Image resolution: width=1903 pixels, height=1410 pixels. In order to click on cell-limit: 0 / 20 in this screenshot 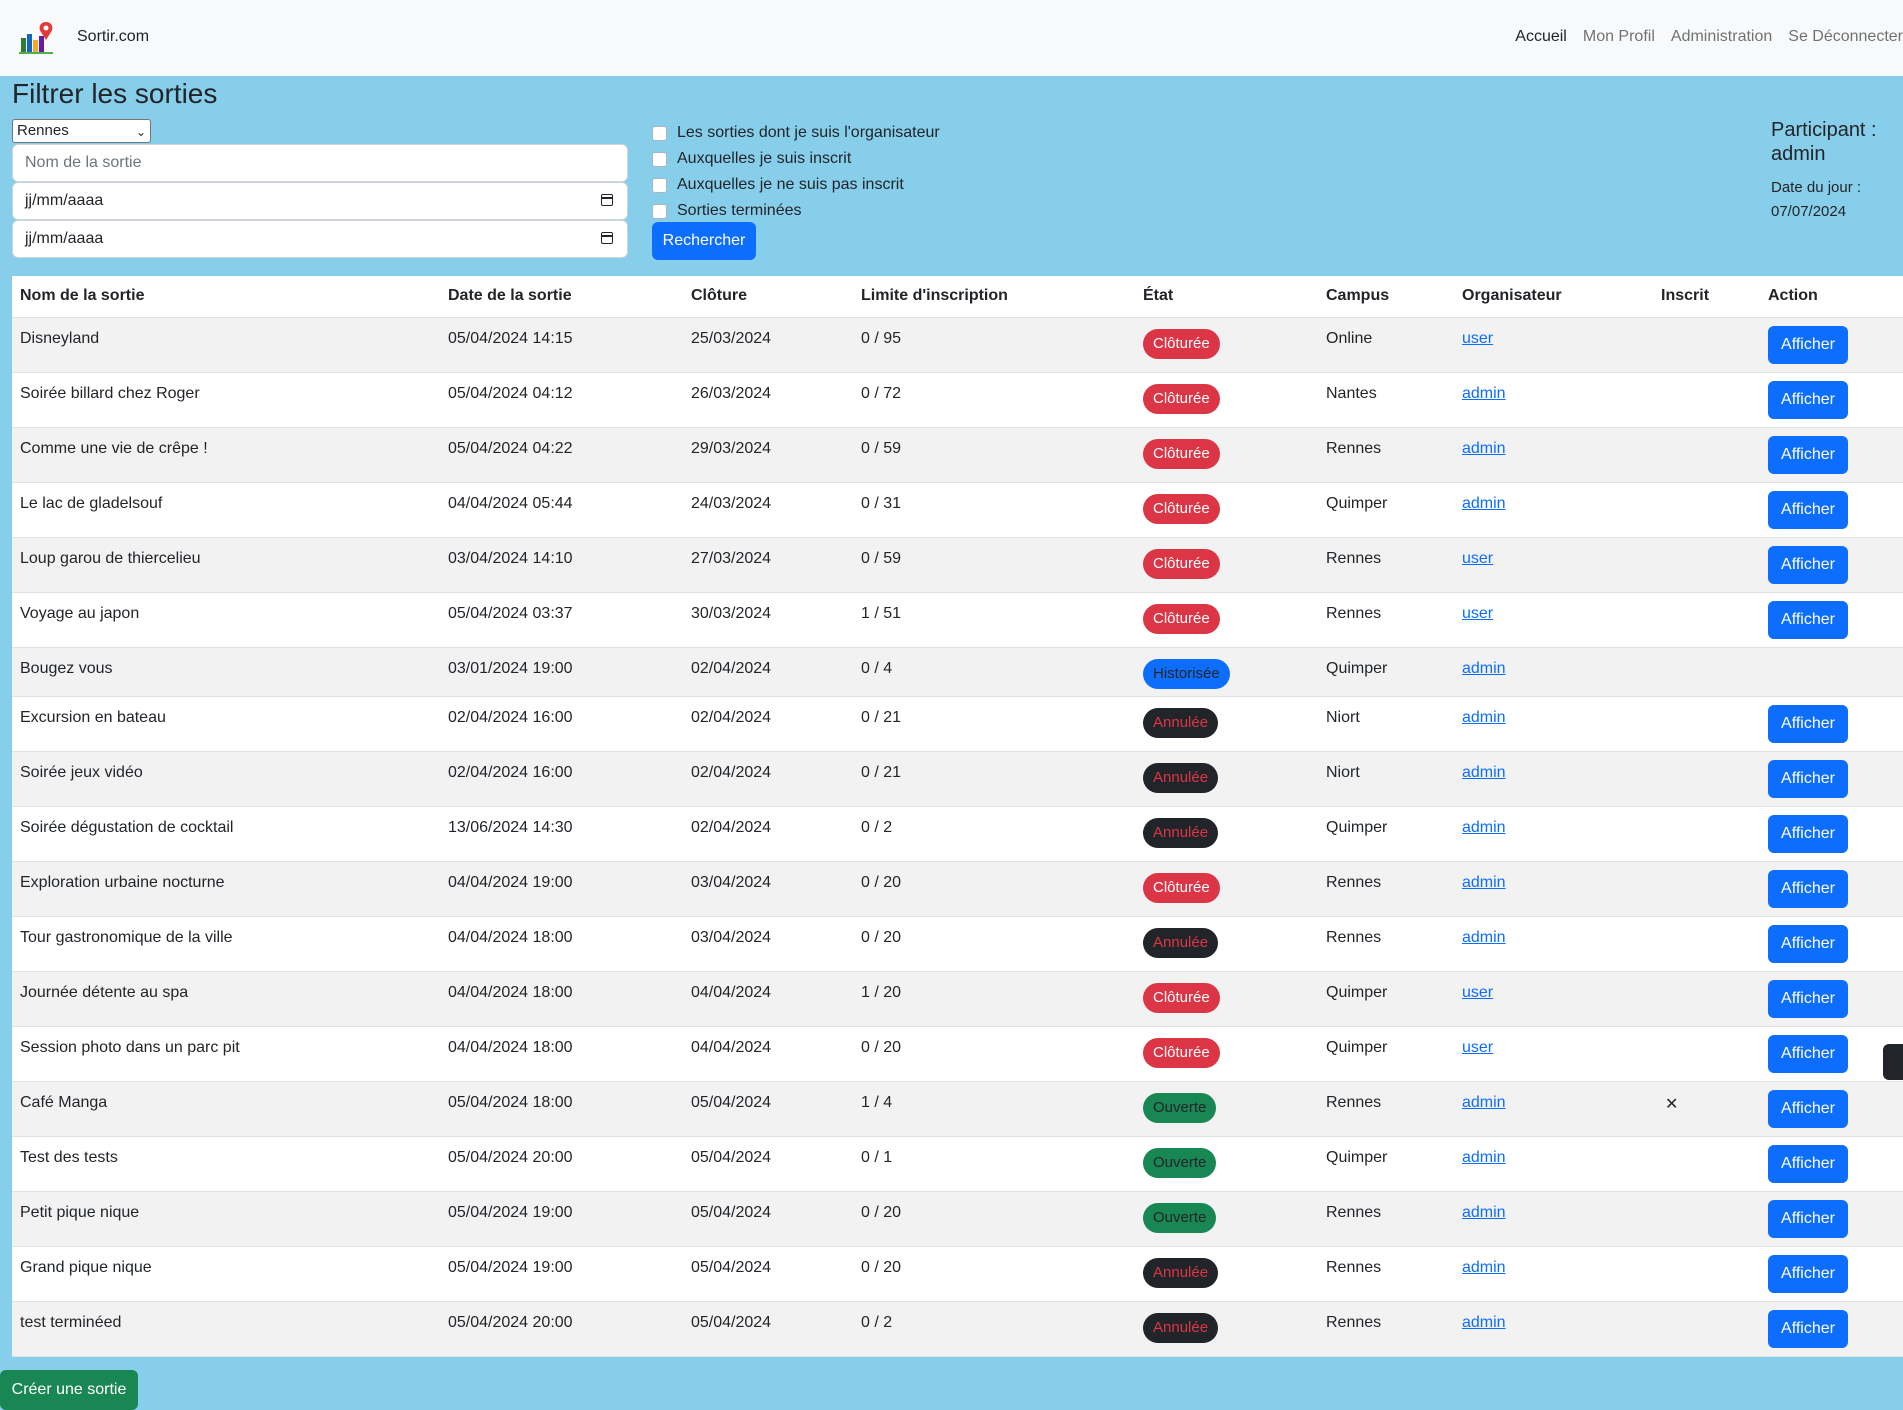, I will do `click(994, 889)`.